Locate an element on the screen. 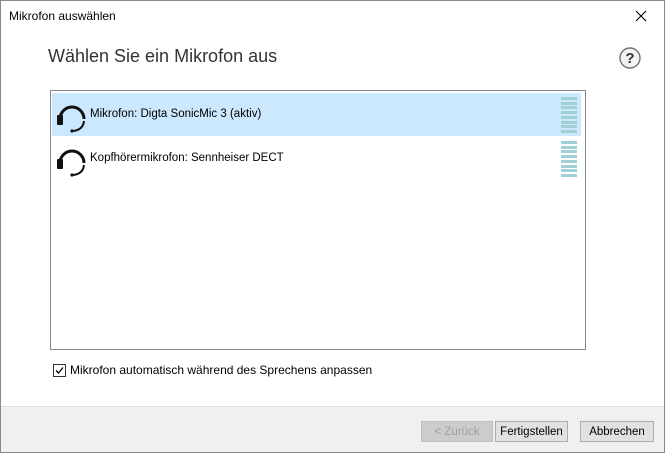  help-icon: ? is located at coordinates (630, 58).